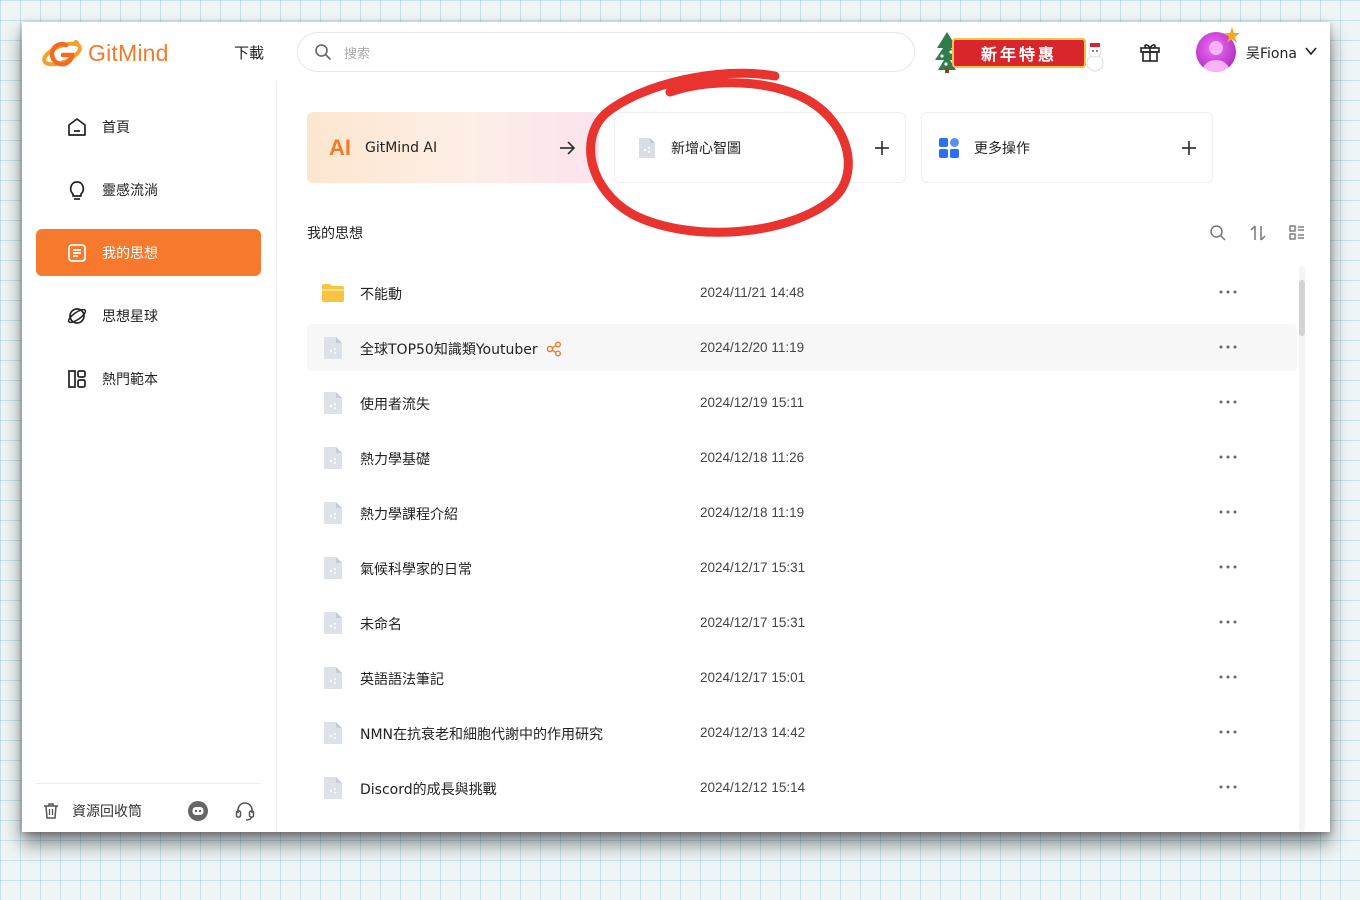 The width and height of the screenshot is (1360, 900). I want to click on sidebar-item-label: 靈感流淌, so click(130, 190).